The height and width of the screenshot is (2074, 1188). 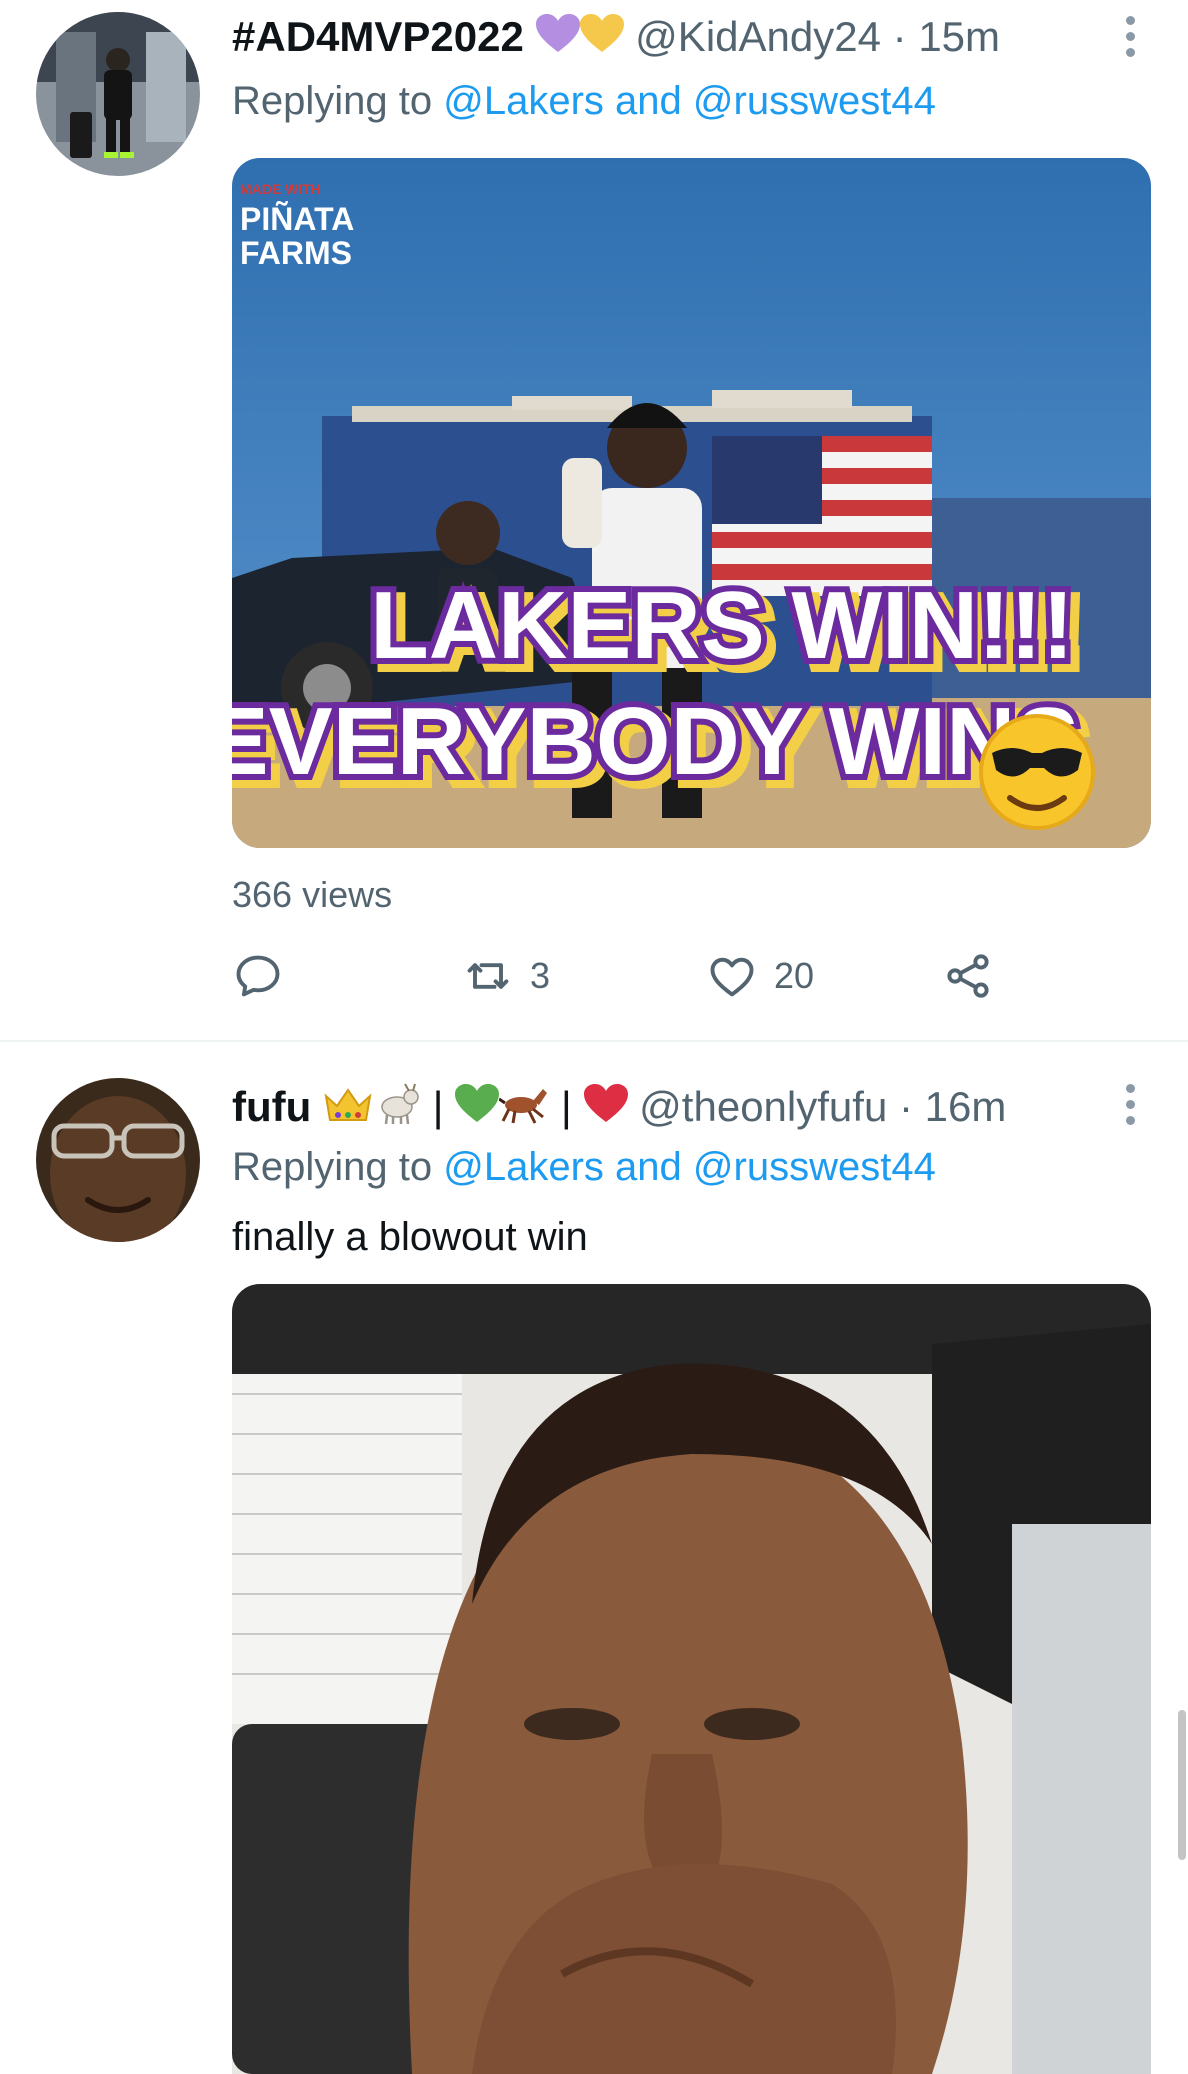 I want to click on like-count: 20, so click(x=794, y=975).